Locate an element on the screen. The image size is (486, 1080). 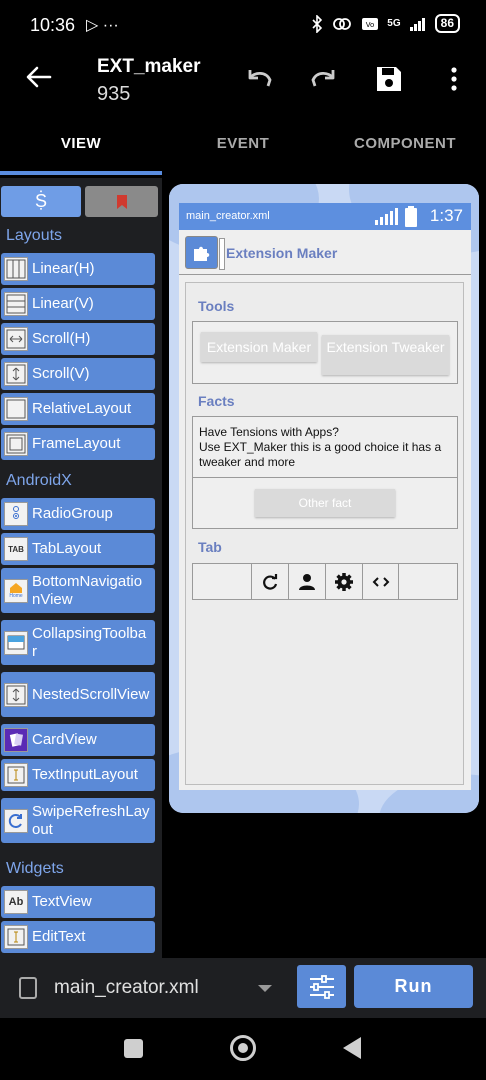
more-vert-icon is located at coordinates (454, 79).